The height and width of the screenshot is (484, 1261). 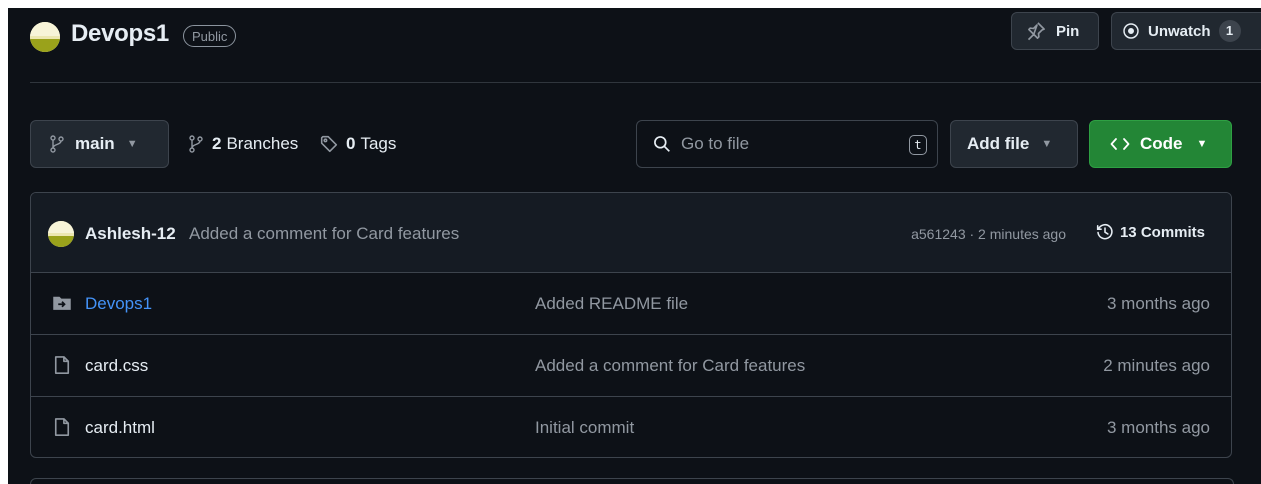 I want to click on commits-history-link: 13 Commits, so click(x=1150, y=232).